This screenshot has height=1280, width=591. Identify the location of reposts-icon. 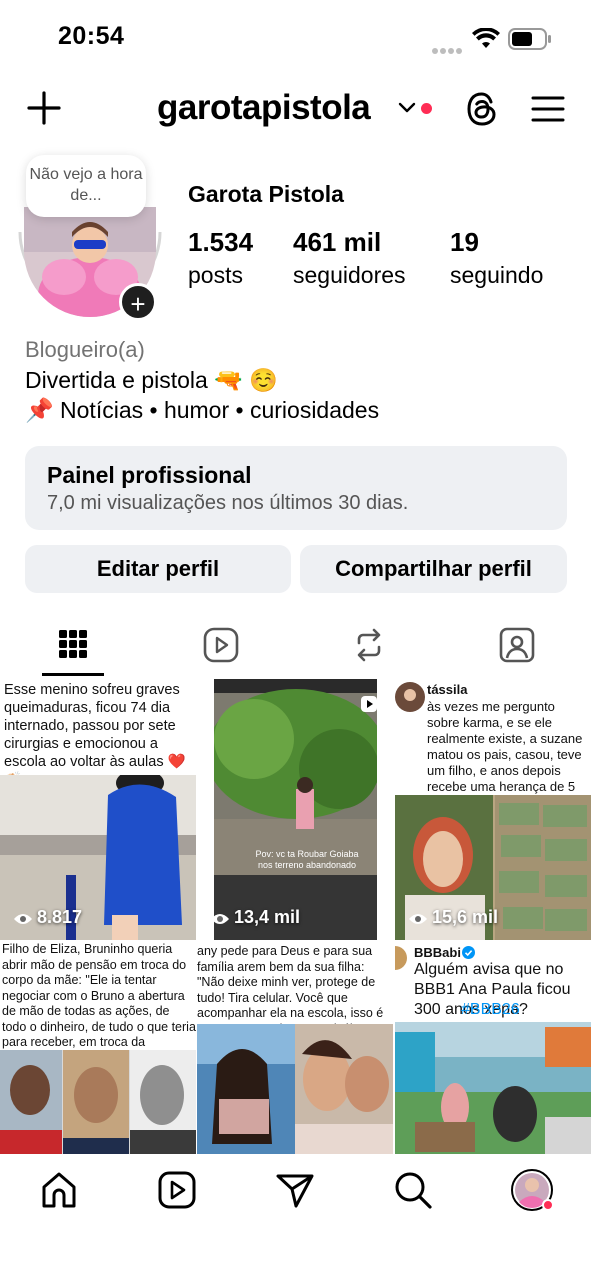
(369, 645).